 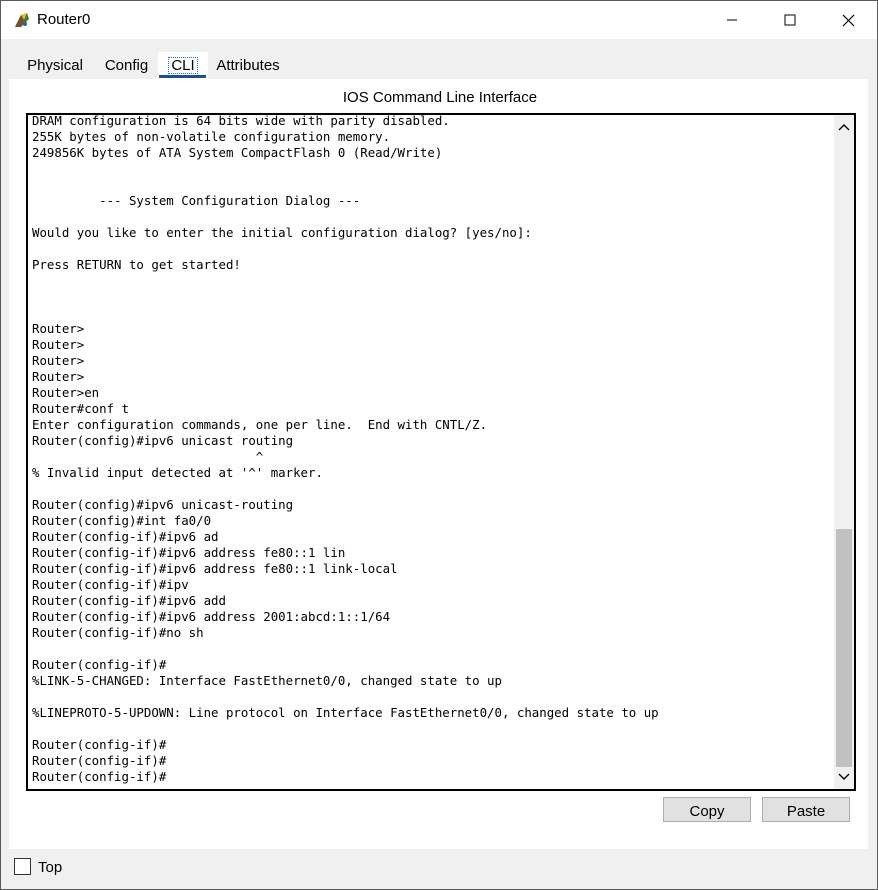 What do you see at coordinates (183, 65) in the screenshot?
I see `tab-cli-label: CLI` at bounding box center [183, 65].